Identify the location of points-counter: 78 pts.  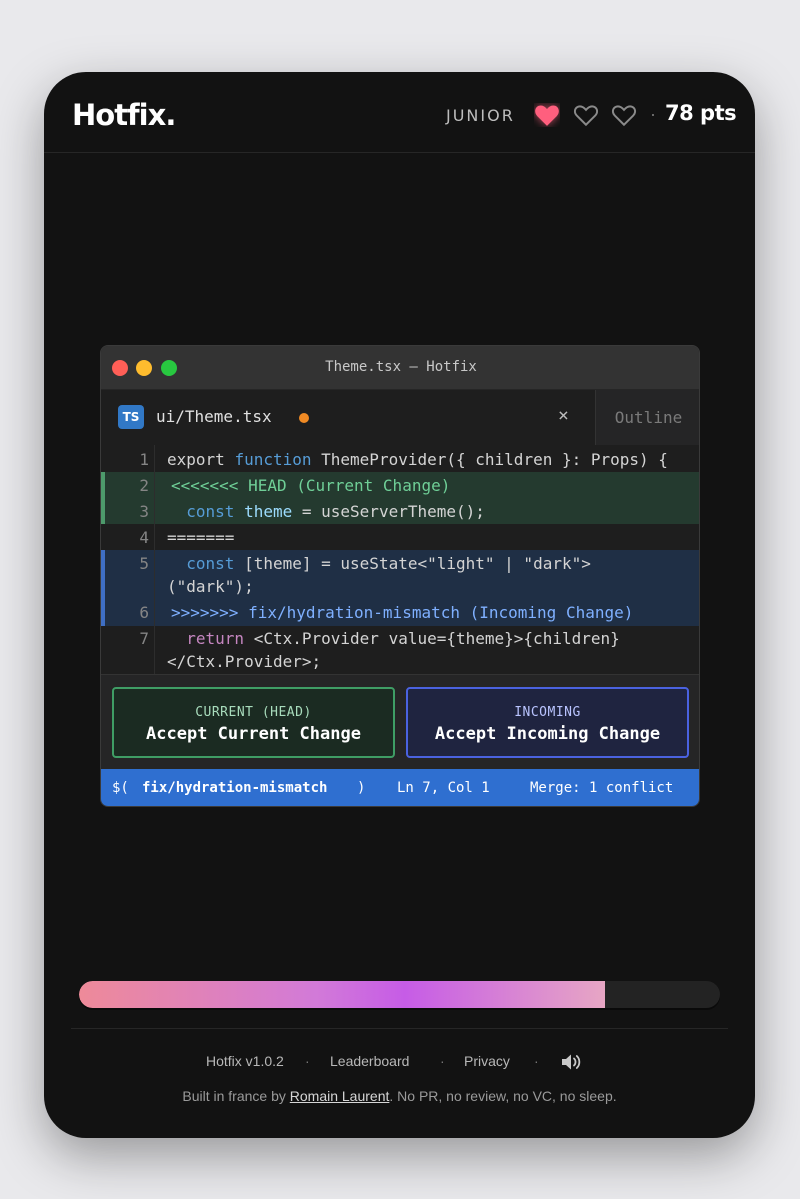
(701, 113).